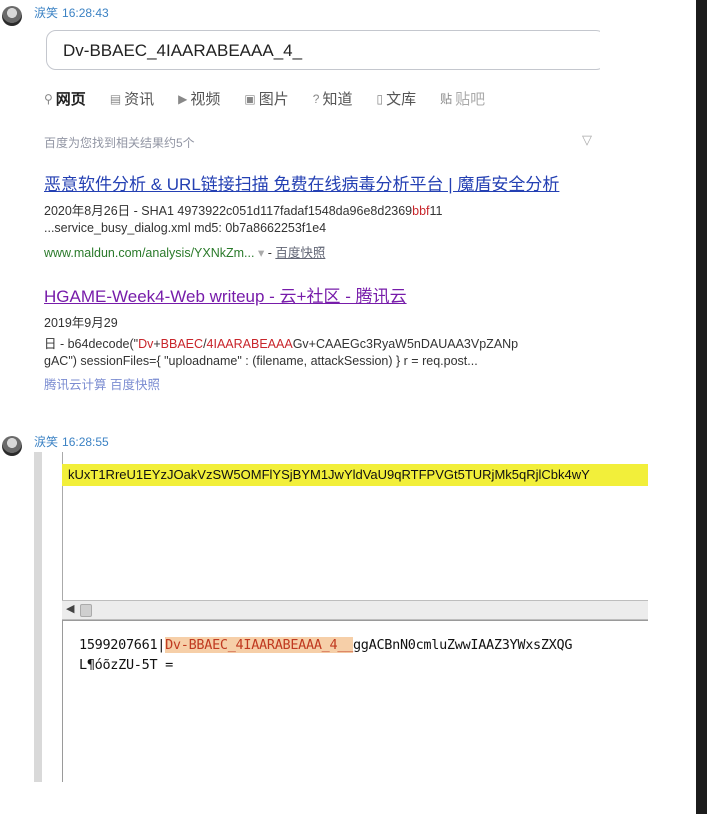 Image resolution: width=707 pixels, height=814 pixels. What do you see at coordinates (102, 385) in the screenshot?
I see `result-footer: 腾讯云计算 百度快照` at bounding box center [102, 385].